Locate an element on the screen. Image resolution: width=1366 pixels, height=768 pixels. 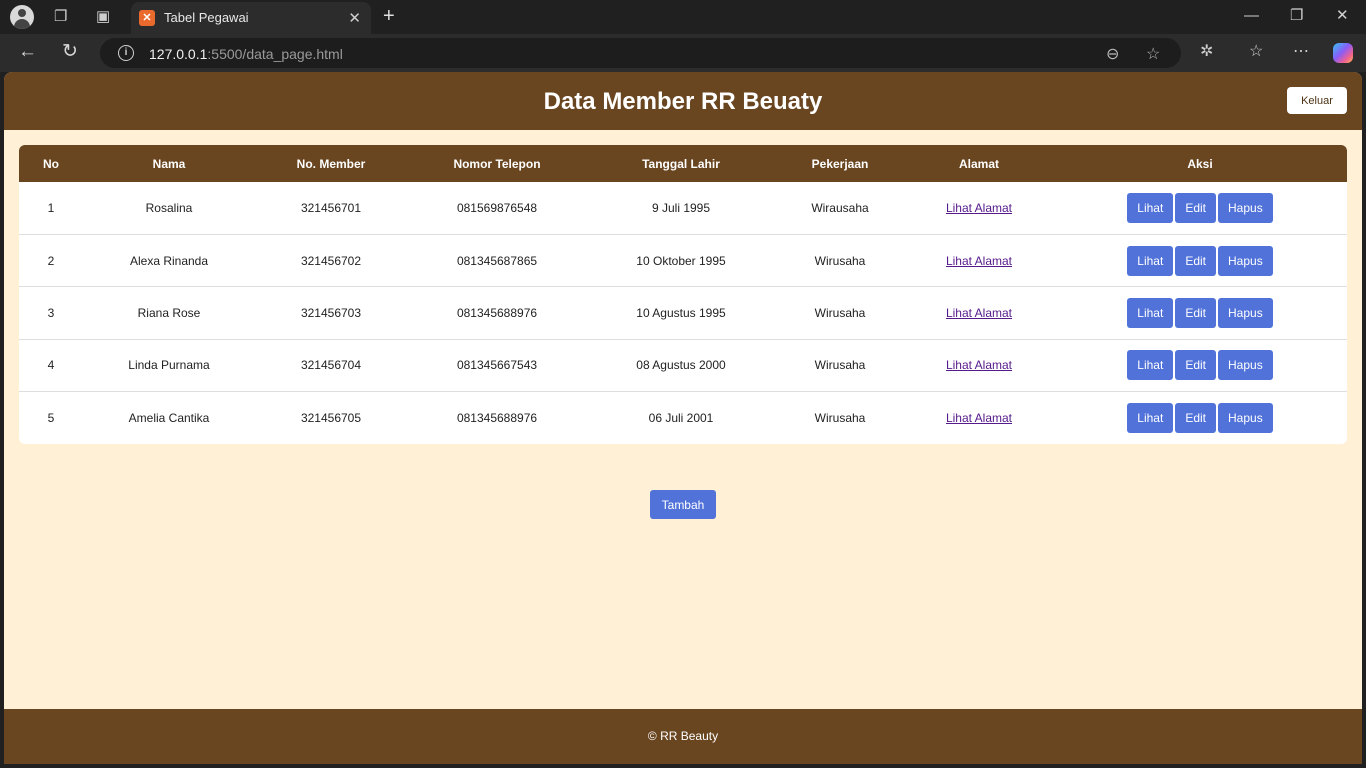
reload-icon: ↻ is located at coordinates (70, 52).